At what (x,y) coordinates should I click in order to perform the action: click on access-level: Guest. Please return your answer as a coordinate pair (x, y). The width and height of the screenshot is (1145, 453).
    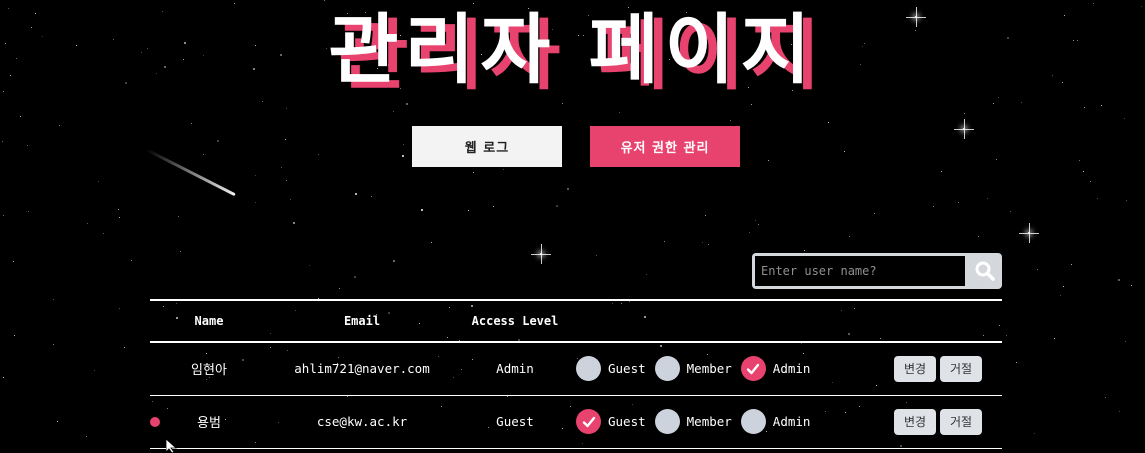
    Looking at the image, I should click on (515, 421).